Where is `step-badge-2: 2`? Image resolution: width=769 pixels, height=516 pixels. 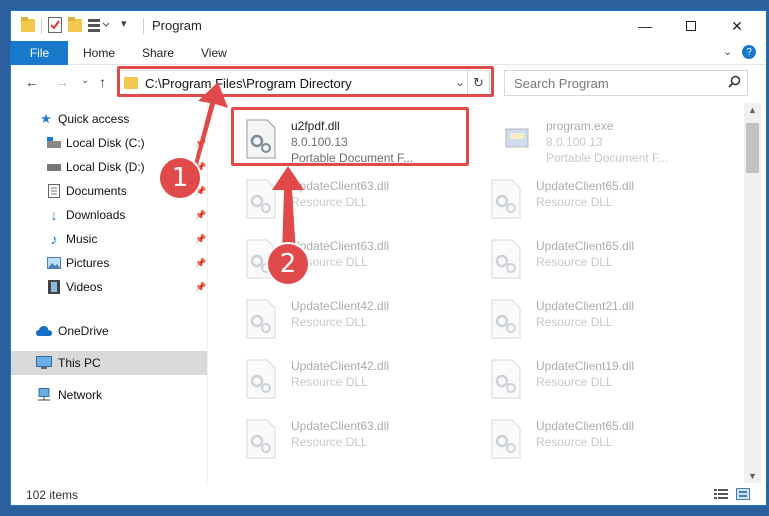
step-badge-2: 2 is located at coordinates (288, 264).